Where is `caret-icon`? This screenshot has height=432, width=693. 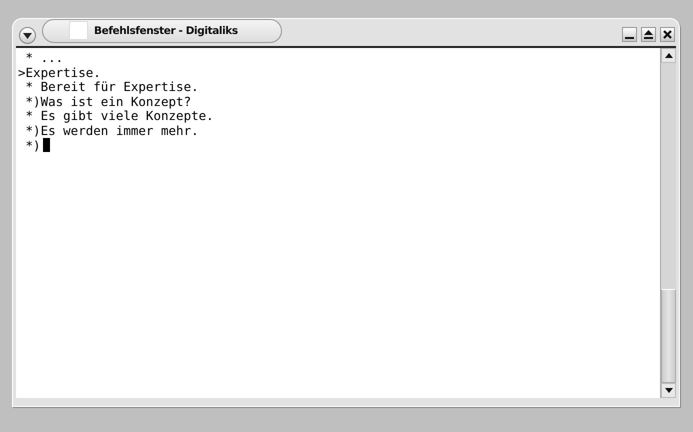
caret-icon is located at coordinates (27, 35).